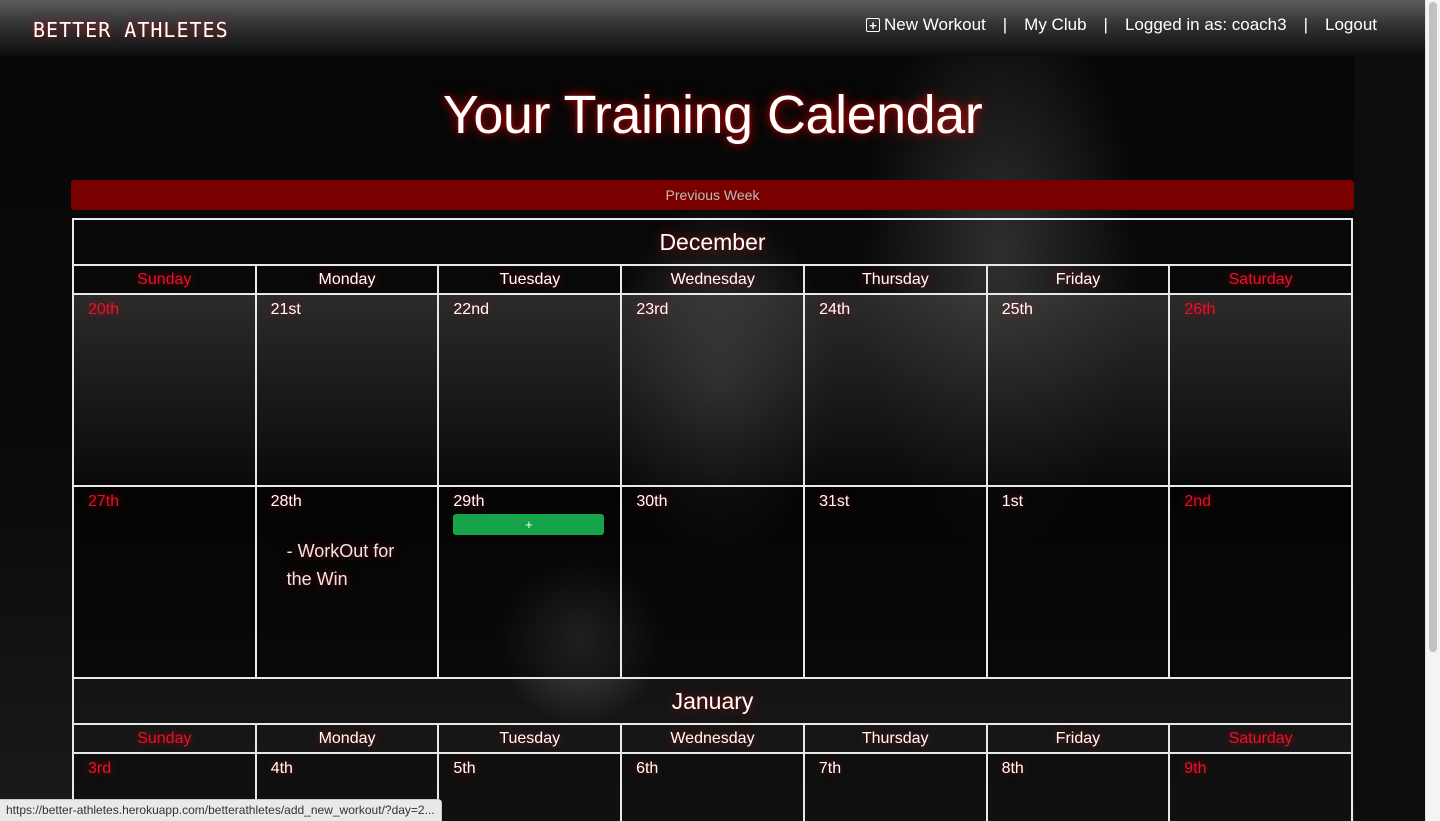  I want to click on date-label: 31st, so click(834, 501).